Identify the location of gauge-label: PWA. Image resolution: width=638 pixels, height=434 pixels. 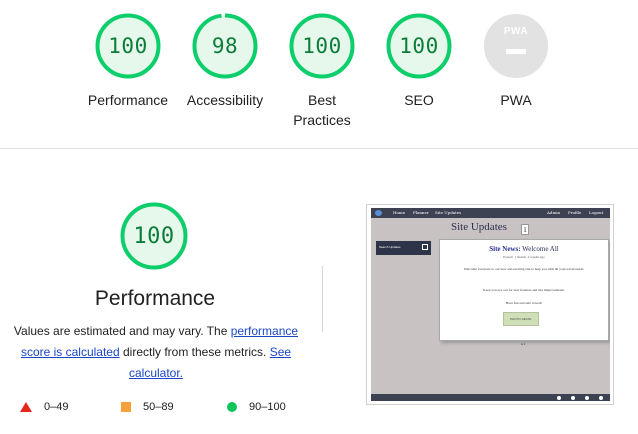
(516, 100).